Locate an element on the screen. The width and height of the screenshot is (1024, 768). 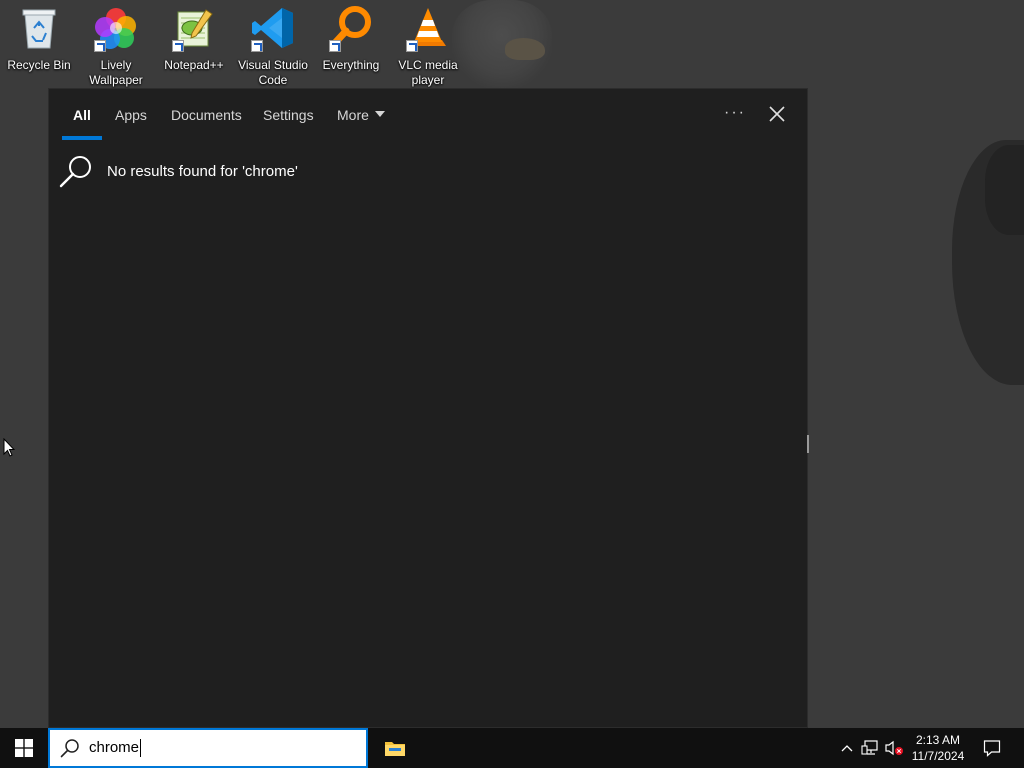
desktop-icon-everything: Everything is located at coordinates (351, 38).